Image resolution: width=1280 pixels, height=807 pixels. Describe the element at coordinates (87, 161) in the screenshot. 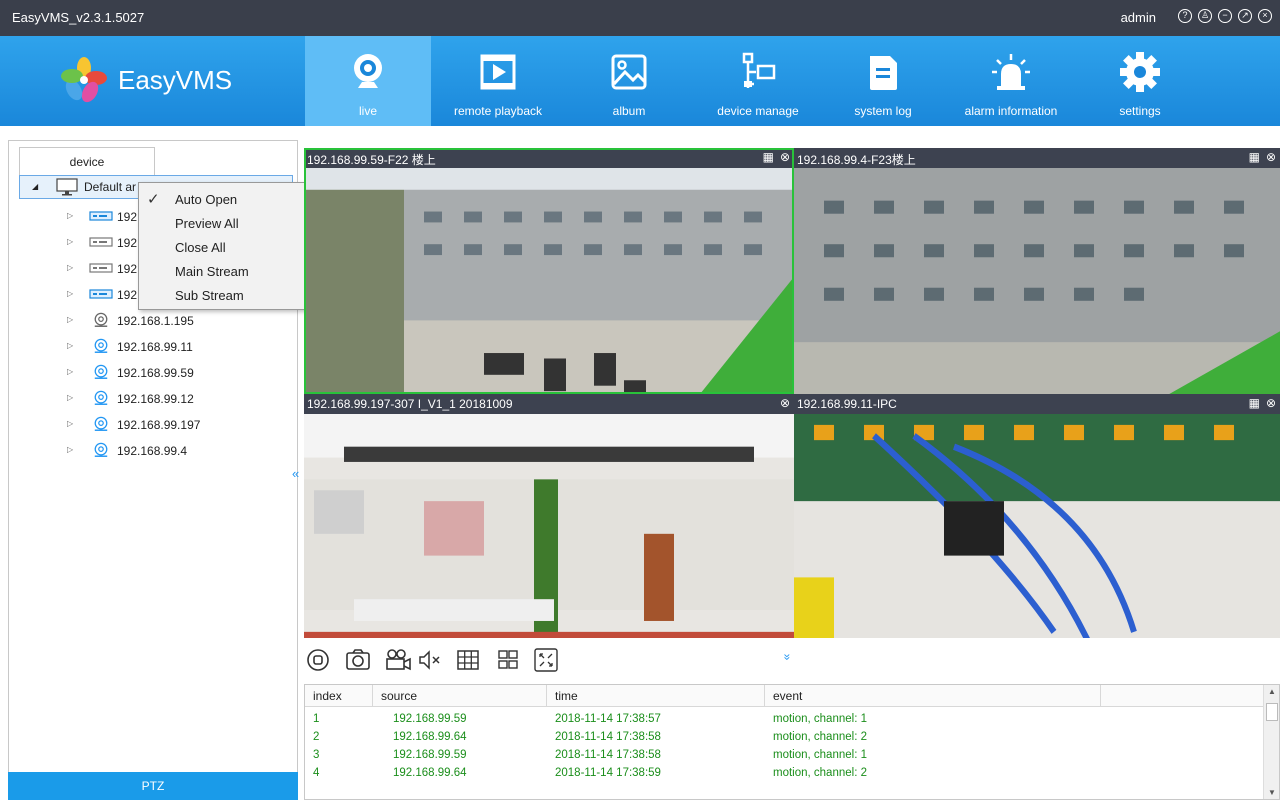

I see `tab-device: device` at that location.